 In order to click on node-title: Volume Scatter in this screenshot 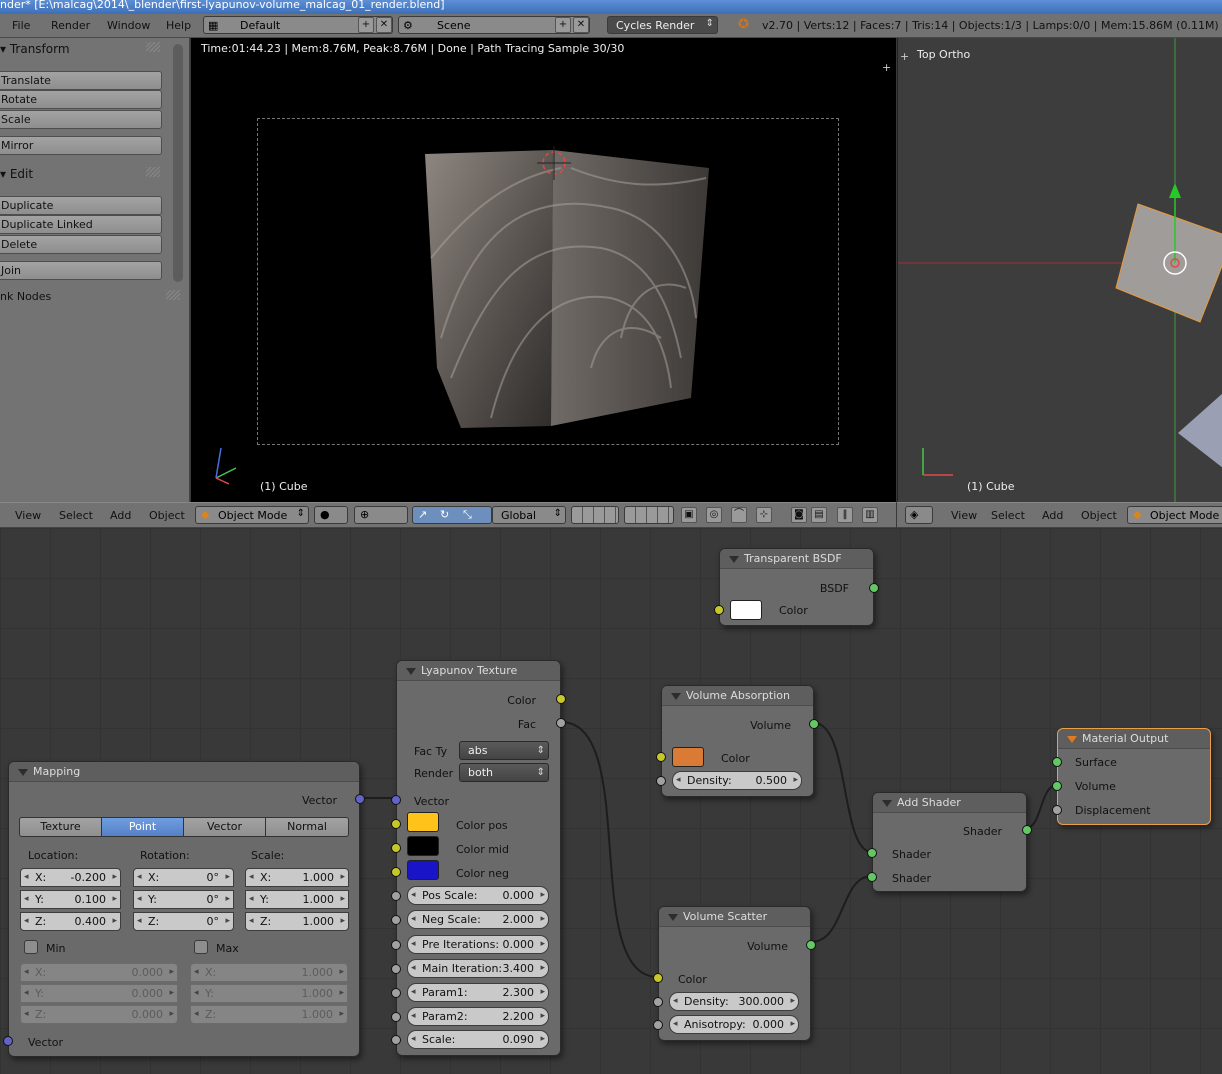, I will do `click(734, 917)`.